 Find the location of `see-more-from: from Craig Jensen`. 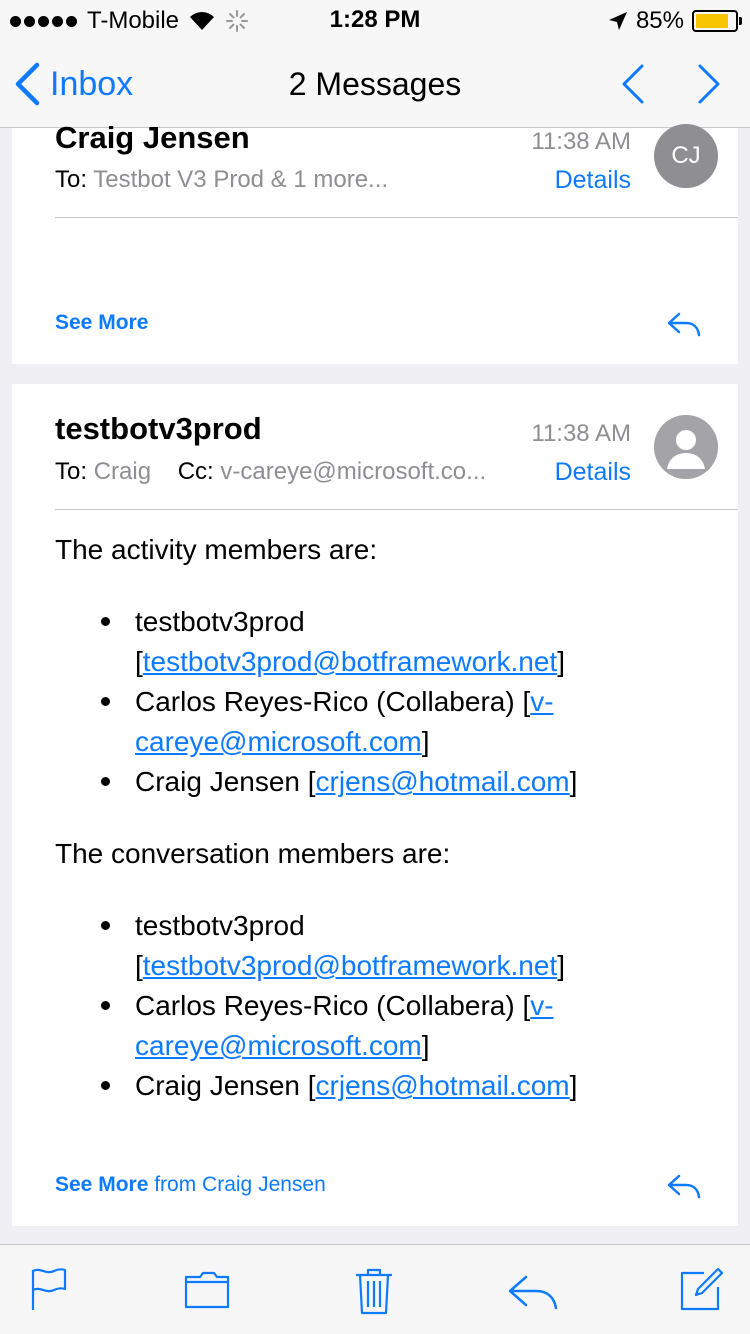

see-more-from: from Craig Jensen is located at coordinates (240, 1184).